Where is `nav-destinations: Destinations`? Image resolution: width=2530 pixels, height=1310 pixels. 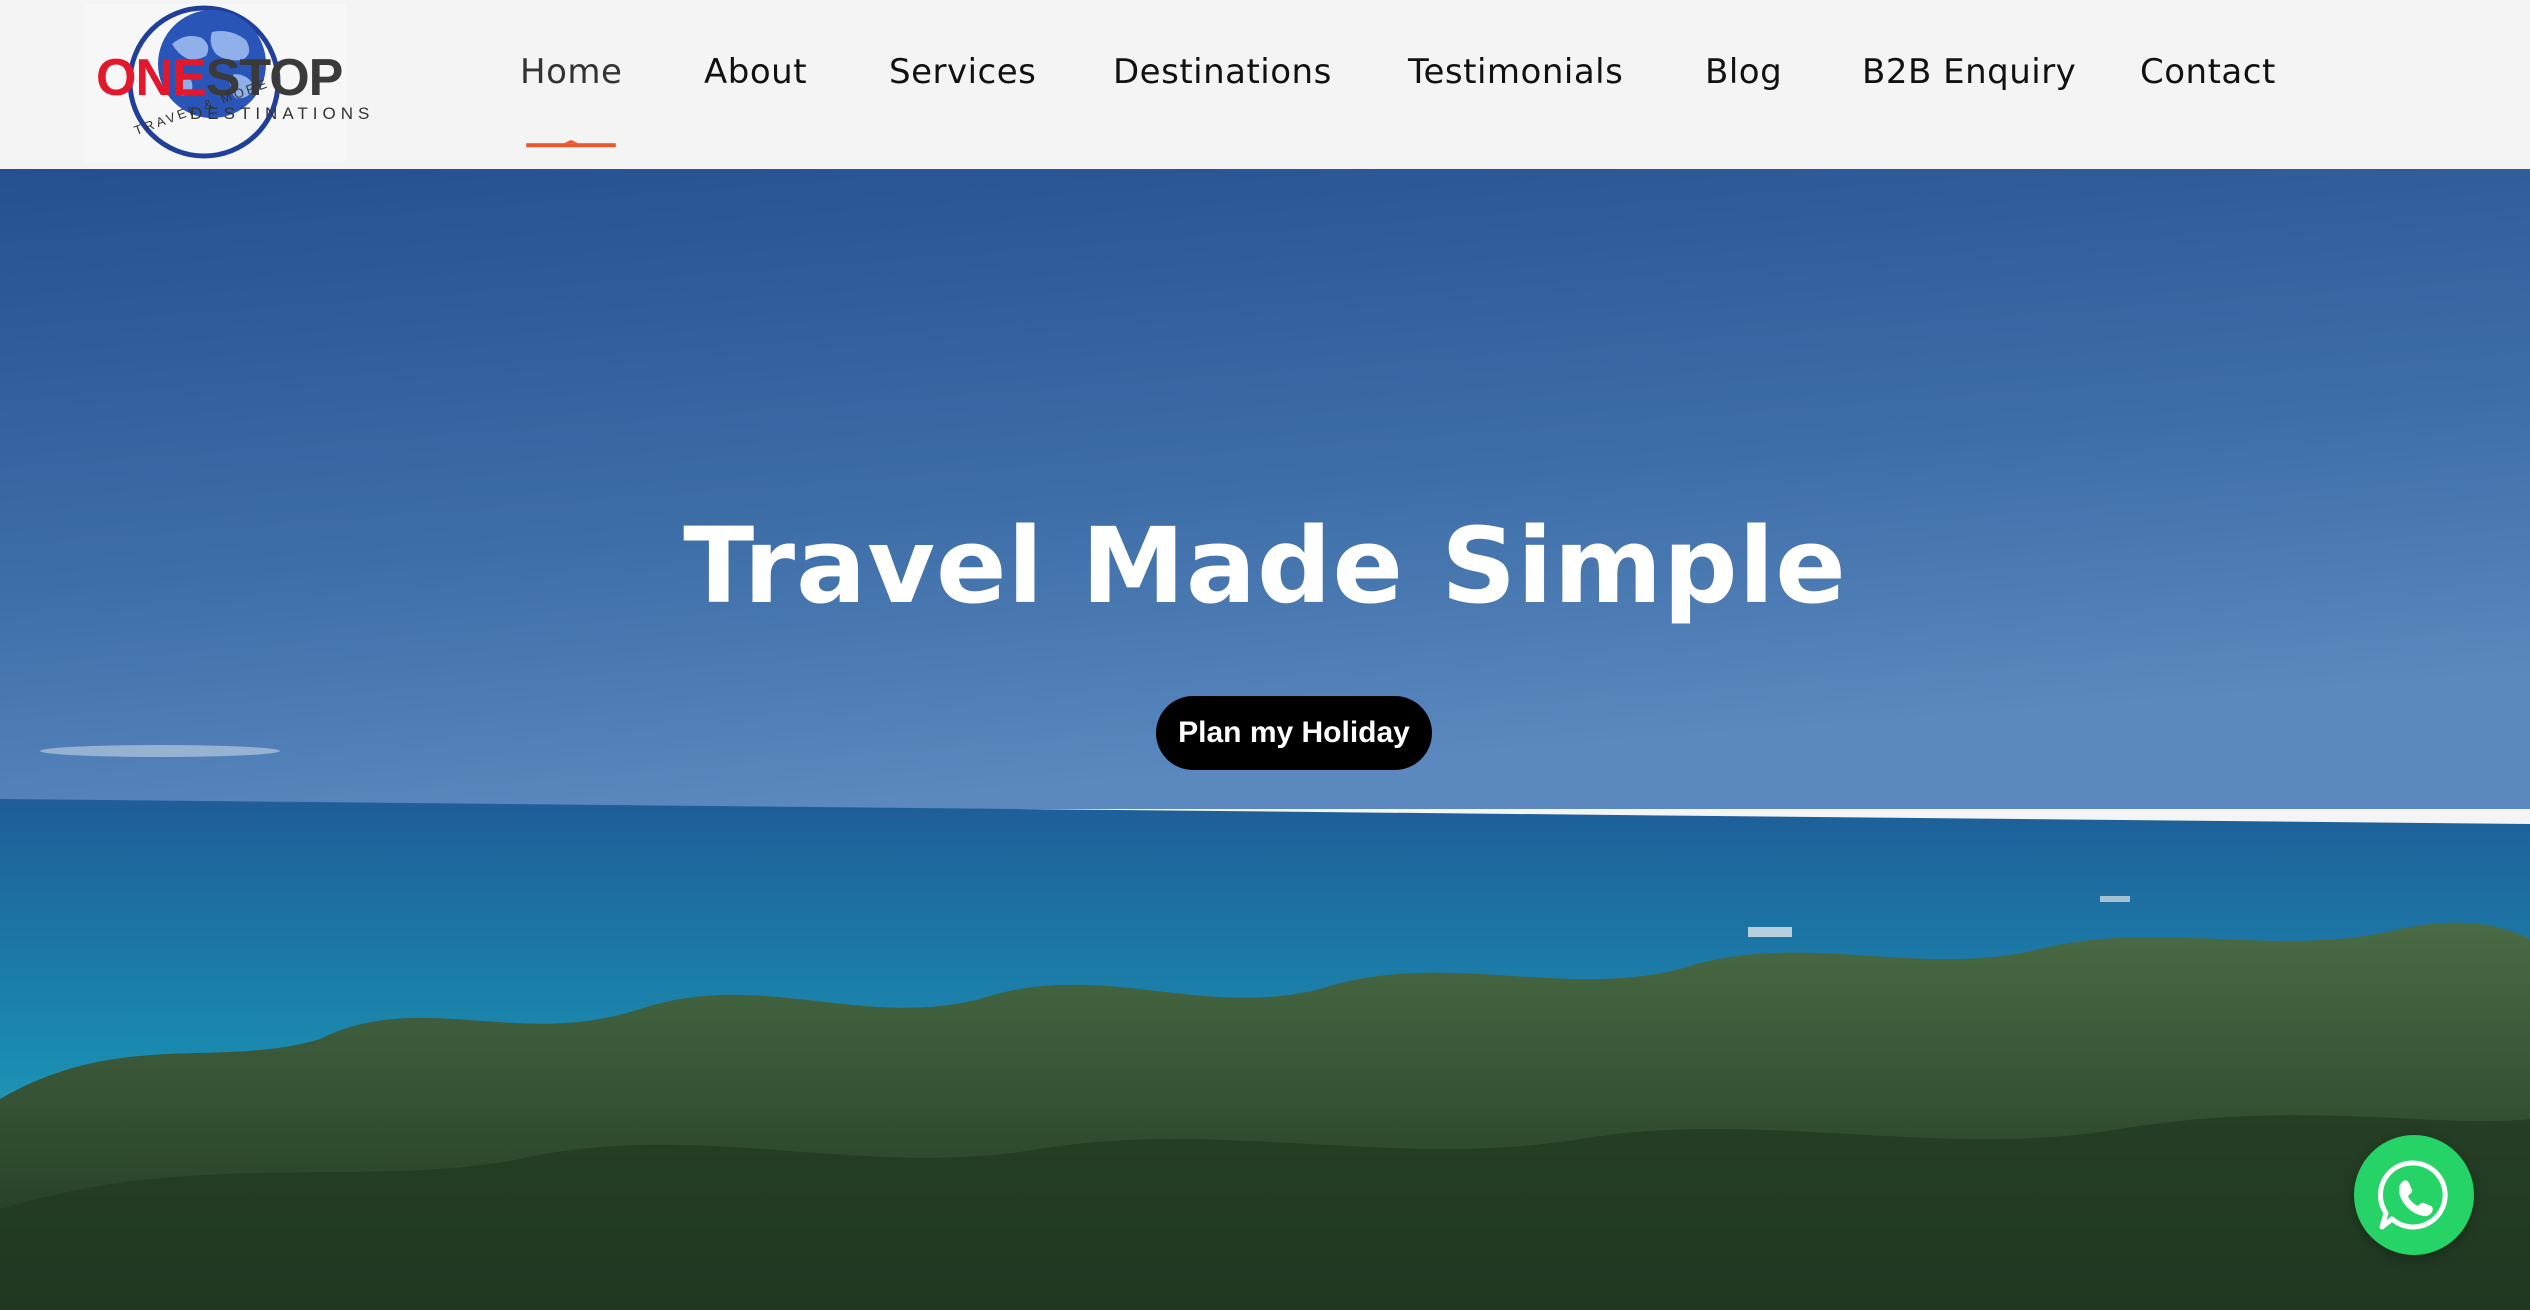
nav-destinations: Destinations is located at coordinates (1222, 72).